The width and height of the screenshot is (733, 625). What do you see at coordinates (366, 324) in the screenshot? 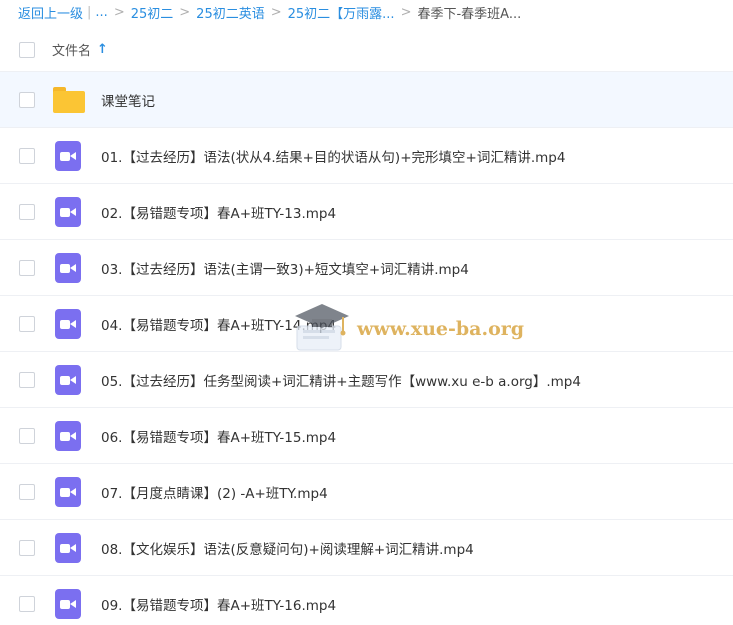
I see `list-item: 04.【易错题专项】春A+班TY-14.mp4` at bounding box center [366, 324].